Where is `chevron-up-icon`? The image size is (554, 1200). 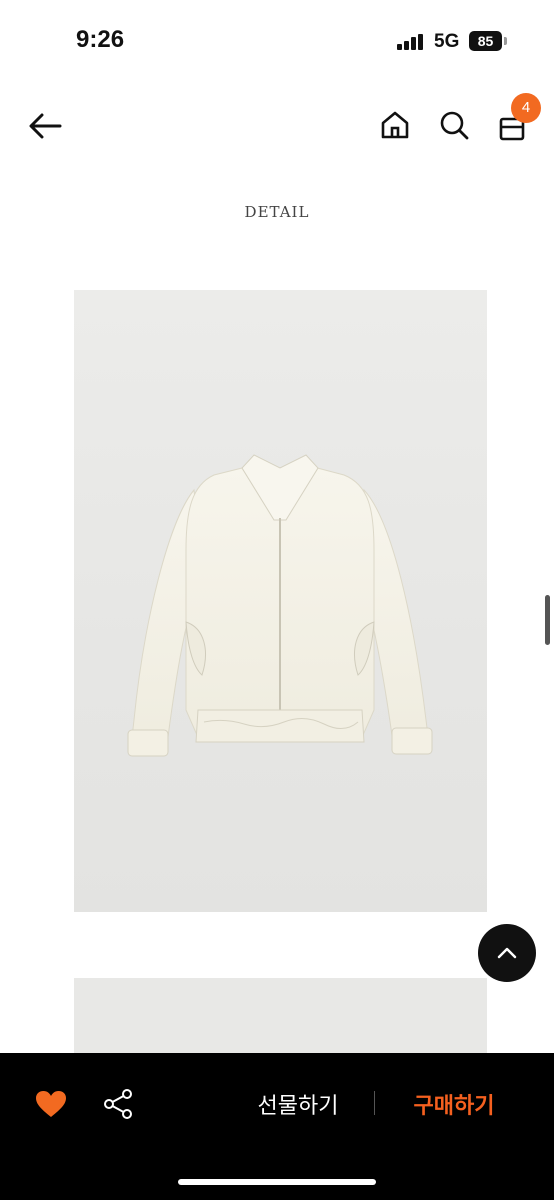
chevron-up-icon is located at coordinates (507, 953).